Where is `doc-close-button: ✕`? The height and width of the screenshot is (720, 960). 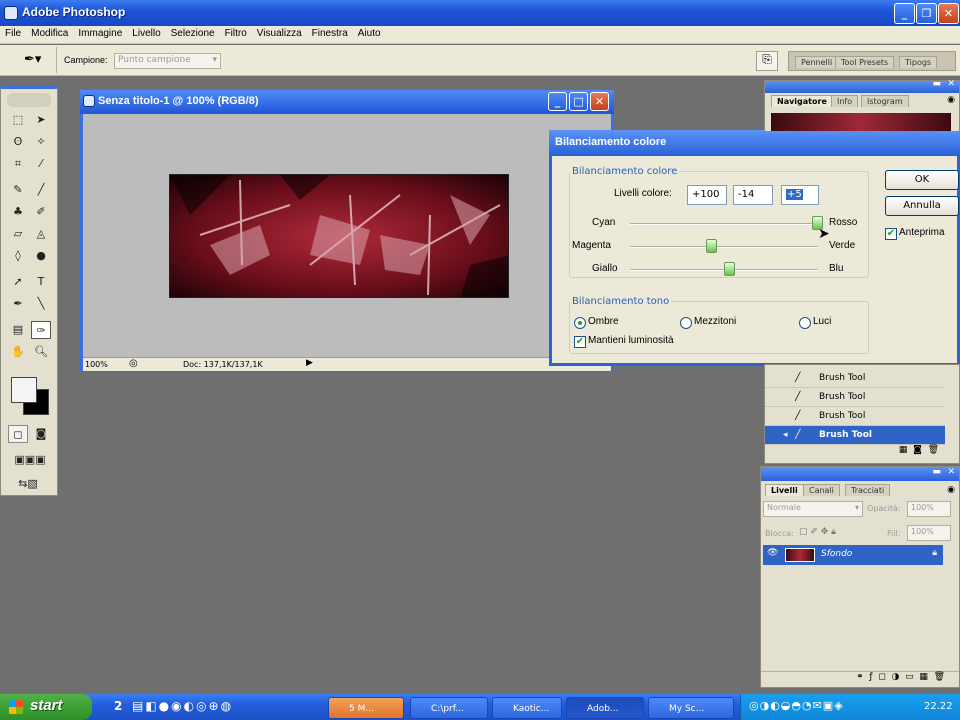
doc-close-button: ✕ is located at coordinates (599, 101).